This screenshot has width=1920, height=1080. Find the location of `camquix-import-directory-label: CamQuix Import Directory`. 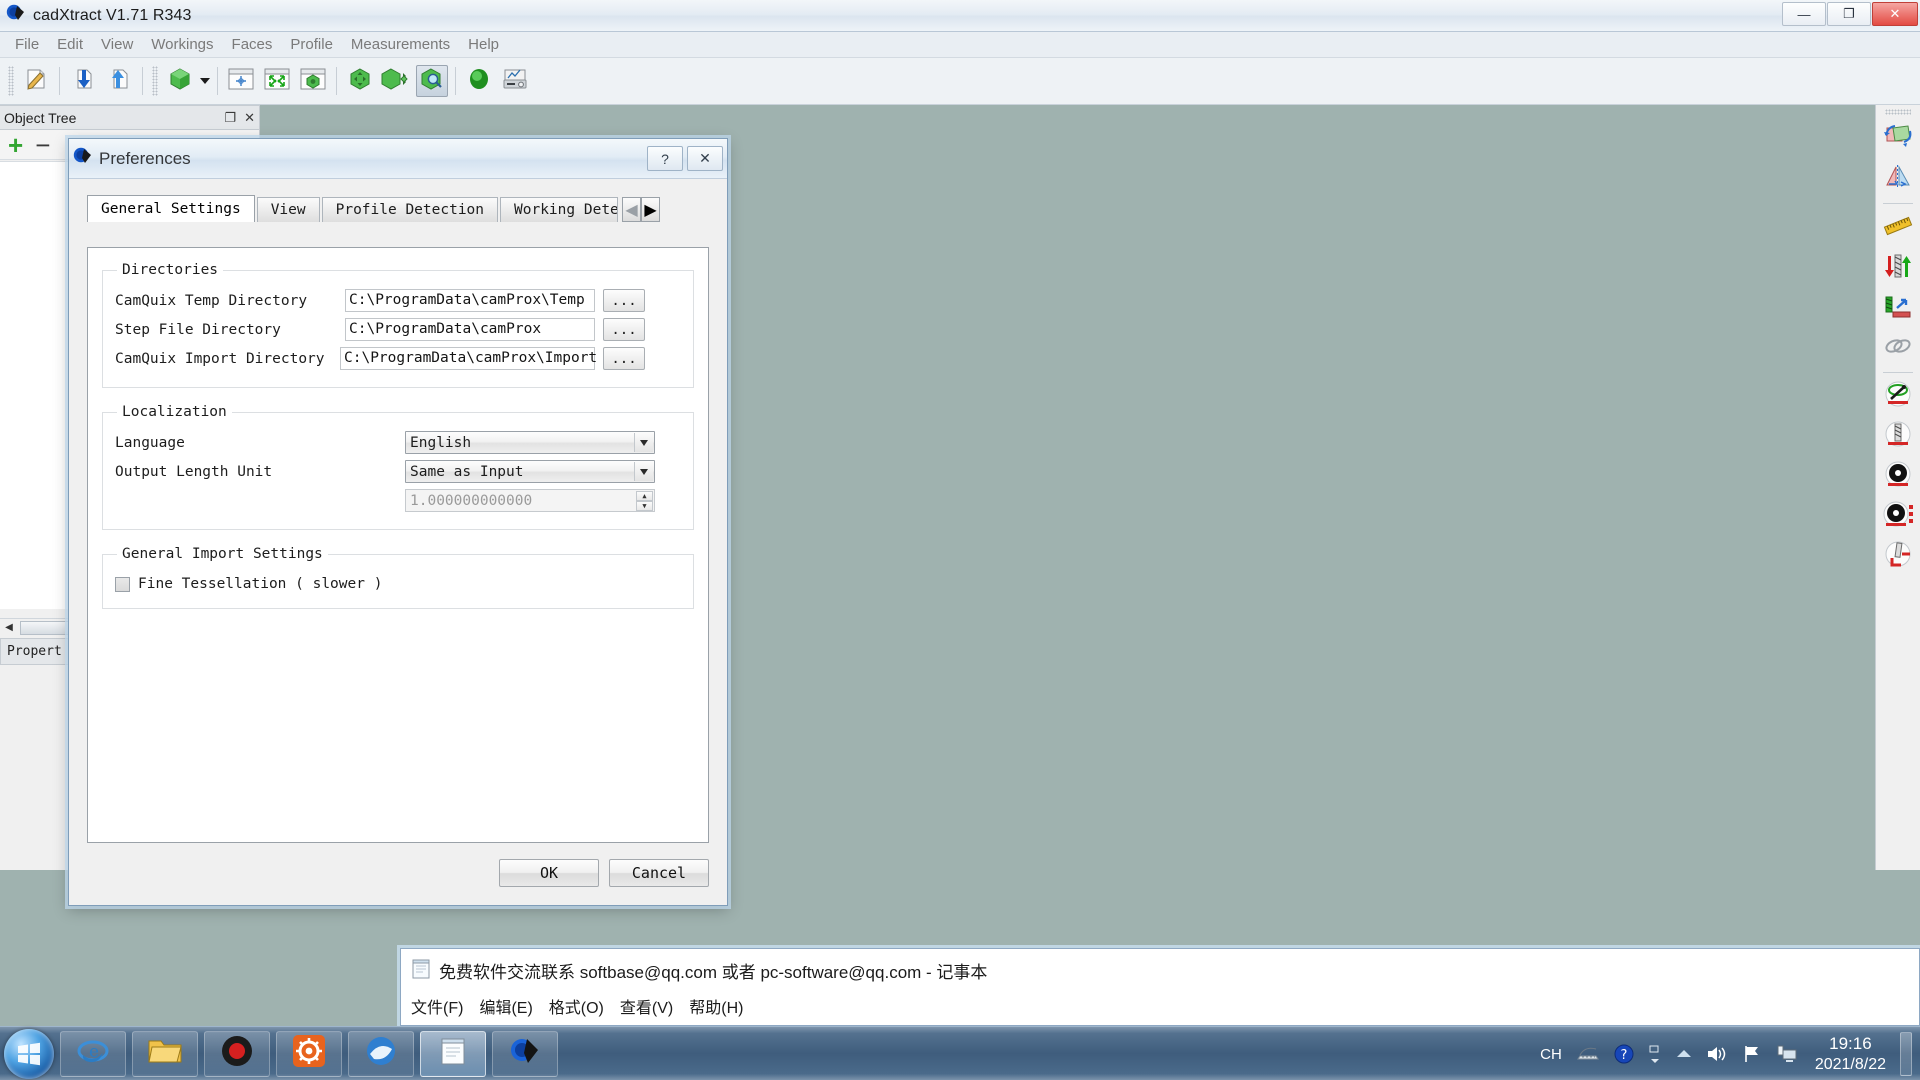

camquix-import-directory-label: CamQuix Import Directory is located at coordinates (220, 358).